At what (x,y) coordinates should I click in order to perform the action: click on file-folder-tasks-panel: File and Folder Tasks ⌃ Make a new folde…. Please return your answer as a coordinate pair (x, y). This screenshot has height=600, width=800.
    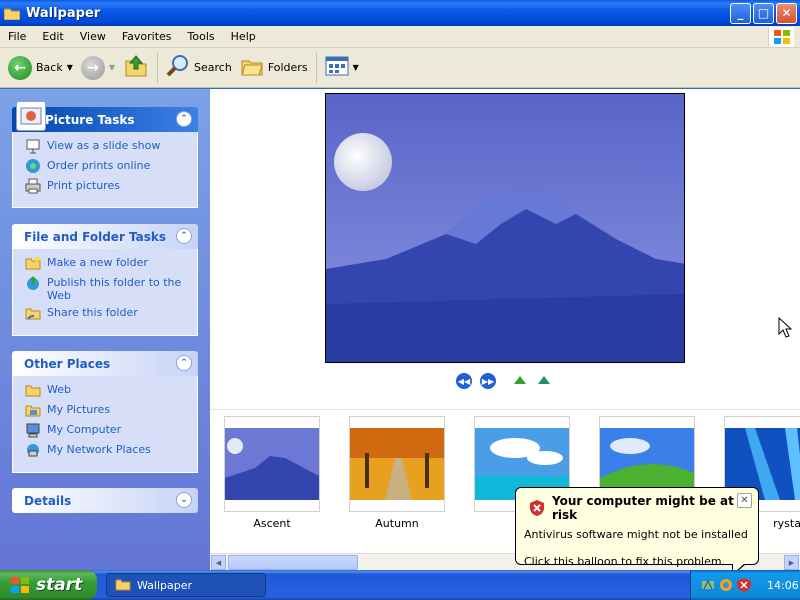
    Looking at the image, I should click on (105, 280).